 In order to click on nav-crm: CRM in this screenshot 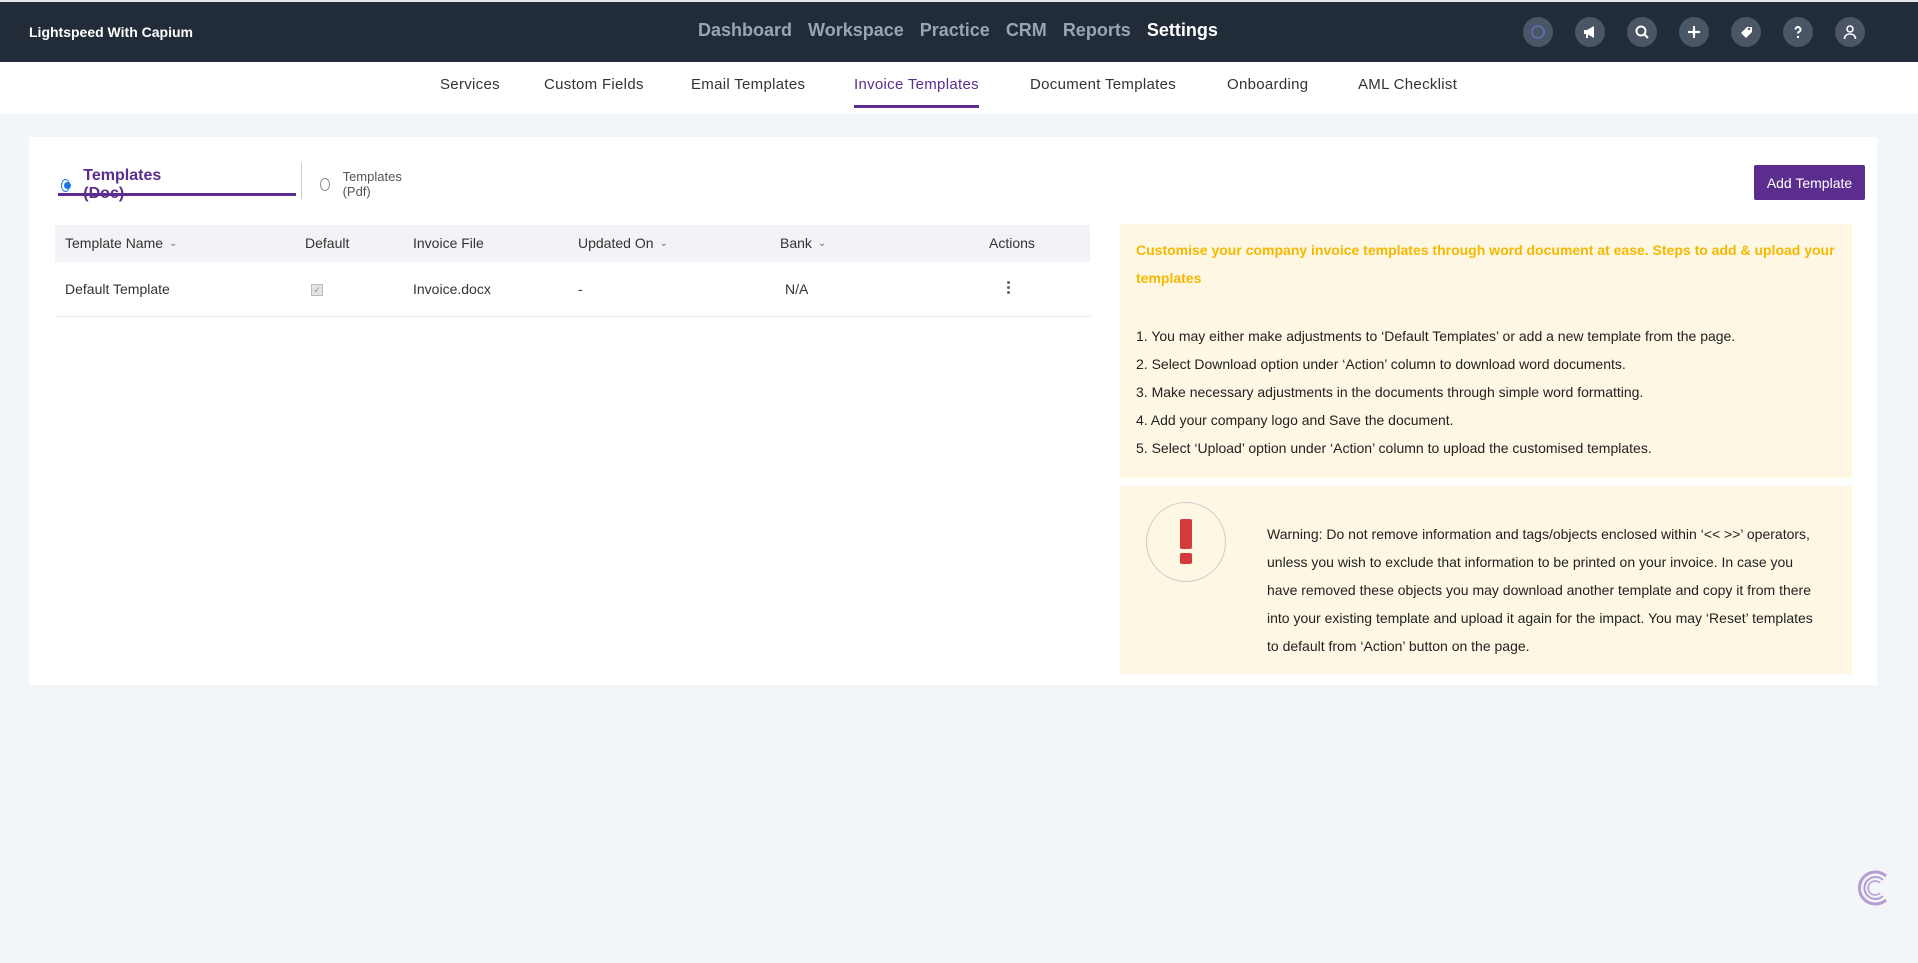, I will do `click(1026, 30)`.